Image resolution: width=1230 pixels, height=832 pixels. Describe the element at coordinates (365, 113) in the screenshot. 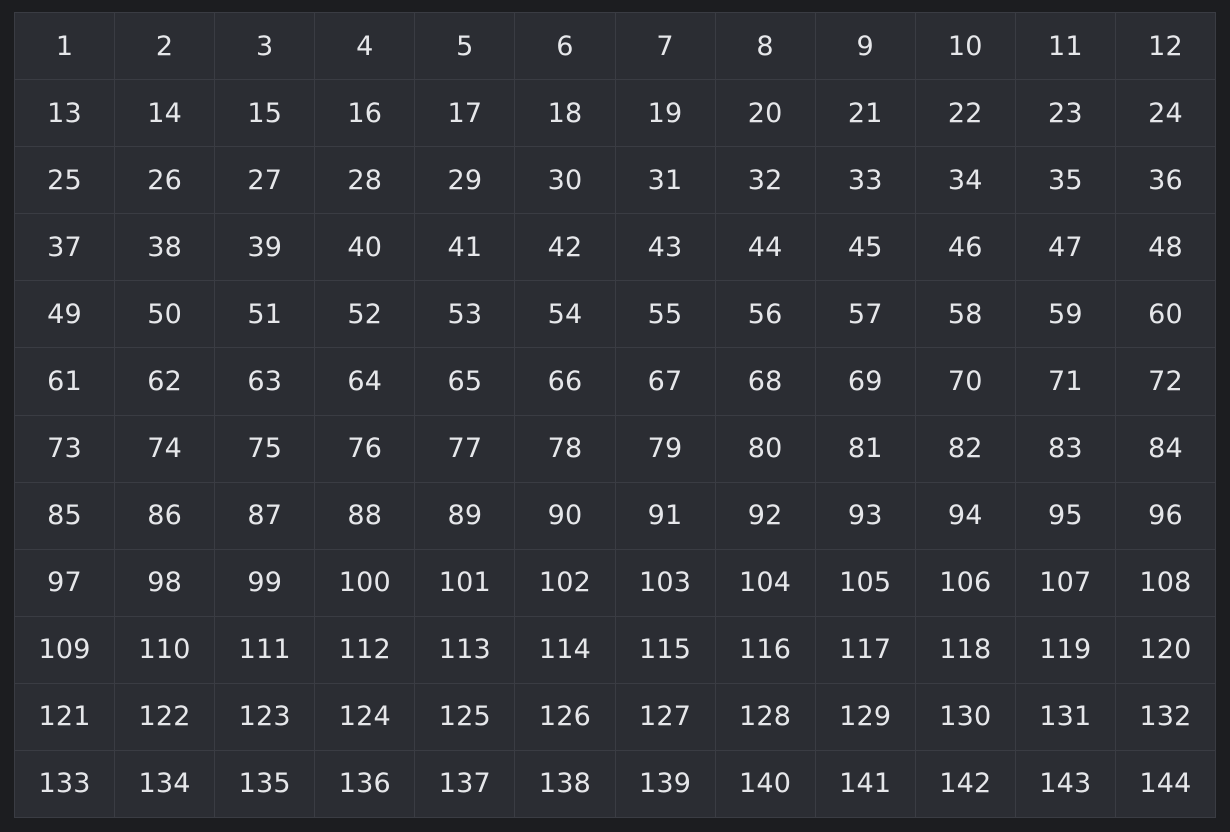

I see `grid-cell: 16` at that location.